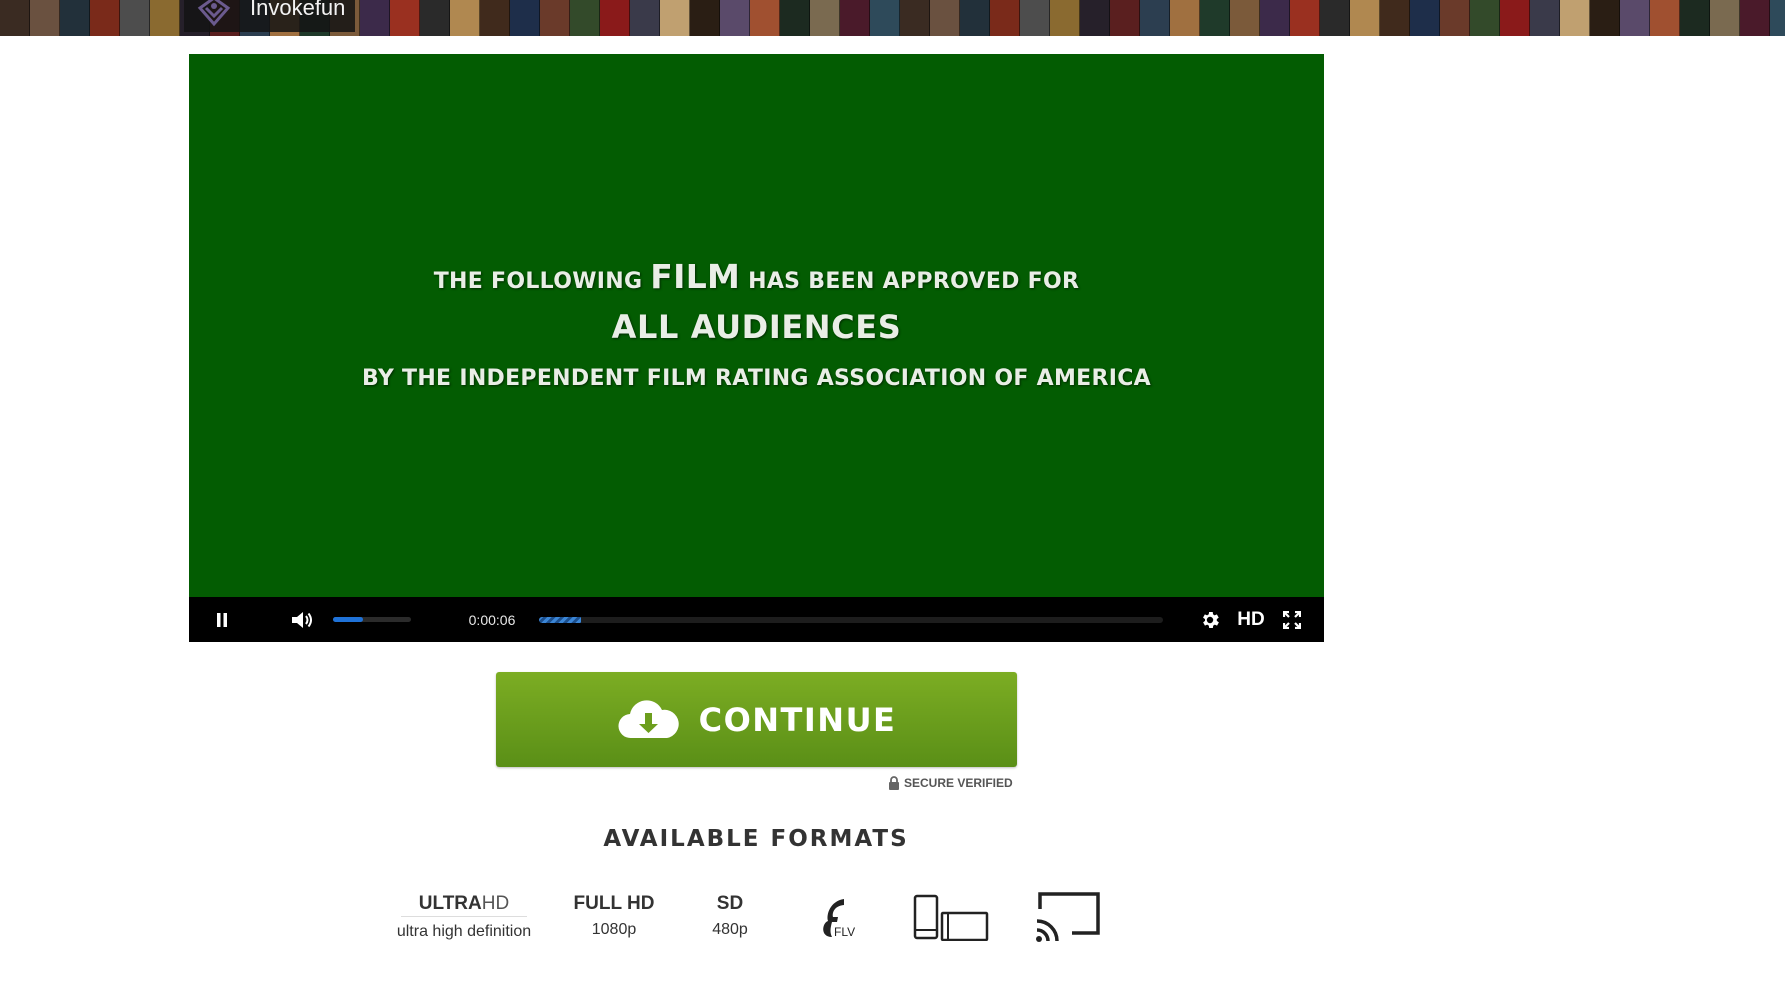 The image size is (1785, 993). I want to click on cast-icon, so click(1068, 917).